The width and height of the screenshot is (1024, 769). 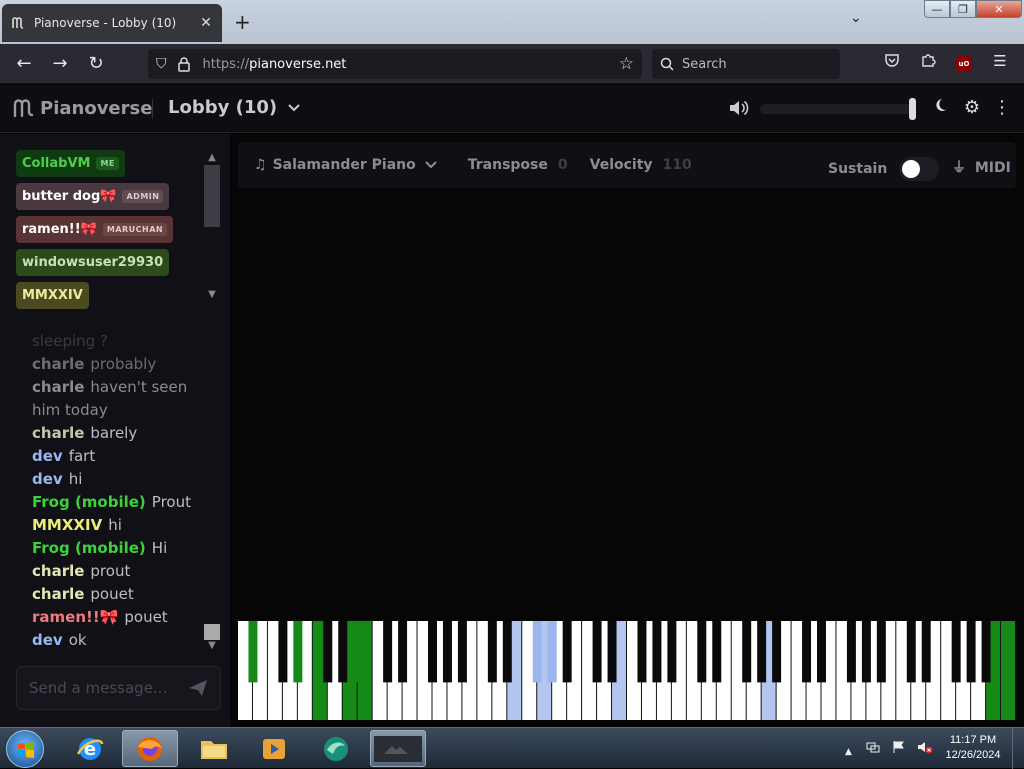 I want to click on taskbar-clock: 11:17 PM 12/26/2024, so click(x=973, y=748).